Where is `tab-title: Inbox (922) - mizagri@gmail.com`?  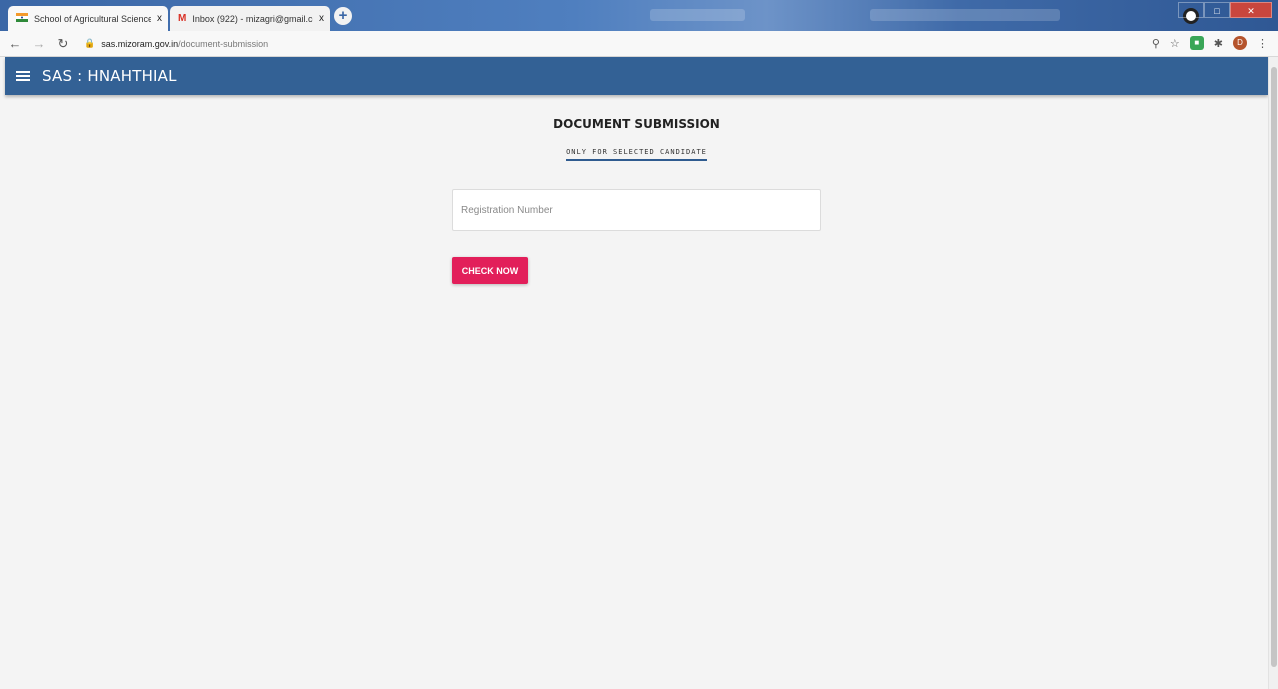
tab-title: Inbox (922) - mizagri@gmail.com is located at coordinates (252, 18).